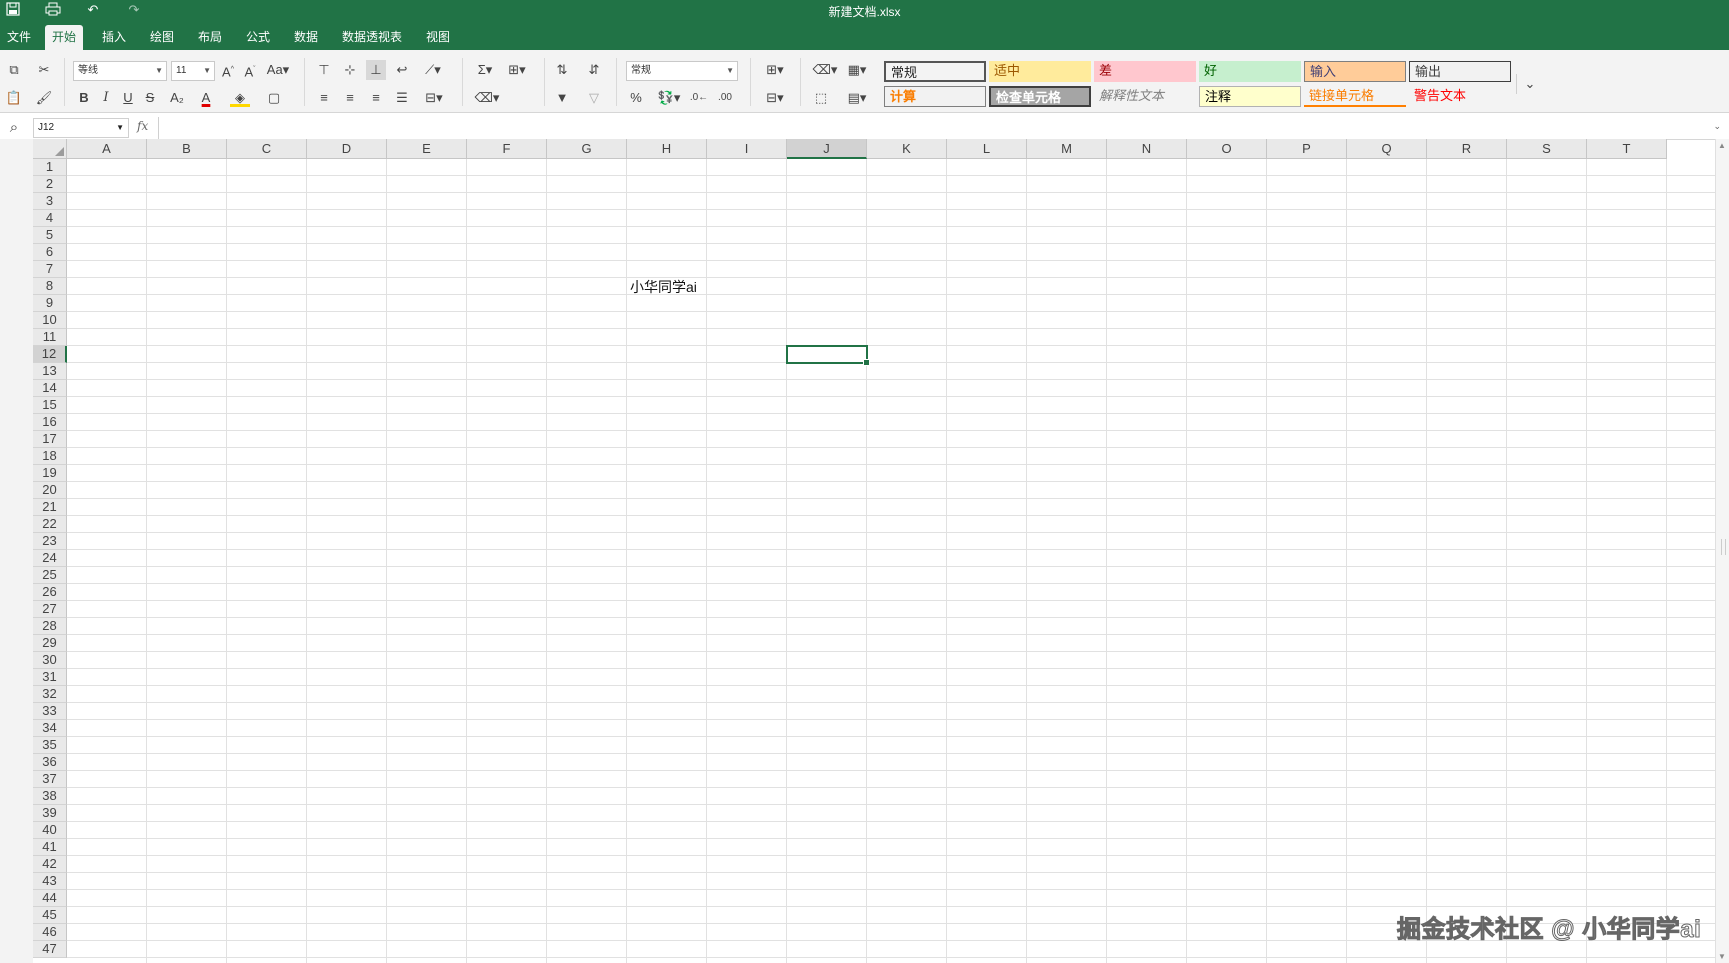  What do you see at coordinates (258, 37) in the screenshot?
I see `tab-formulas: 公式` at bounding box center [258, 37].